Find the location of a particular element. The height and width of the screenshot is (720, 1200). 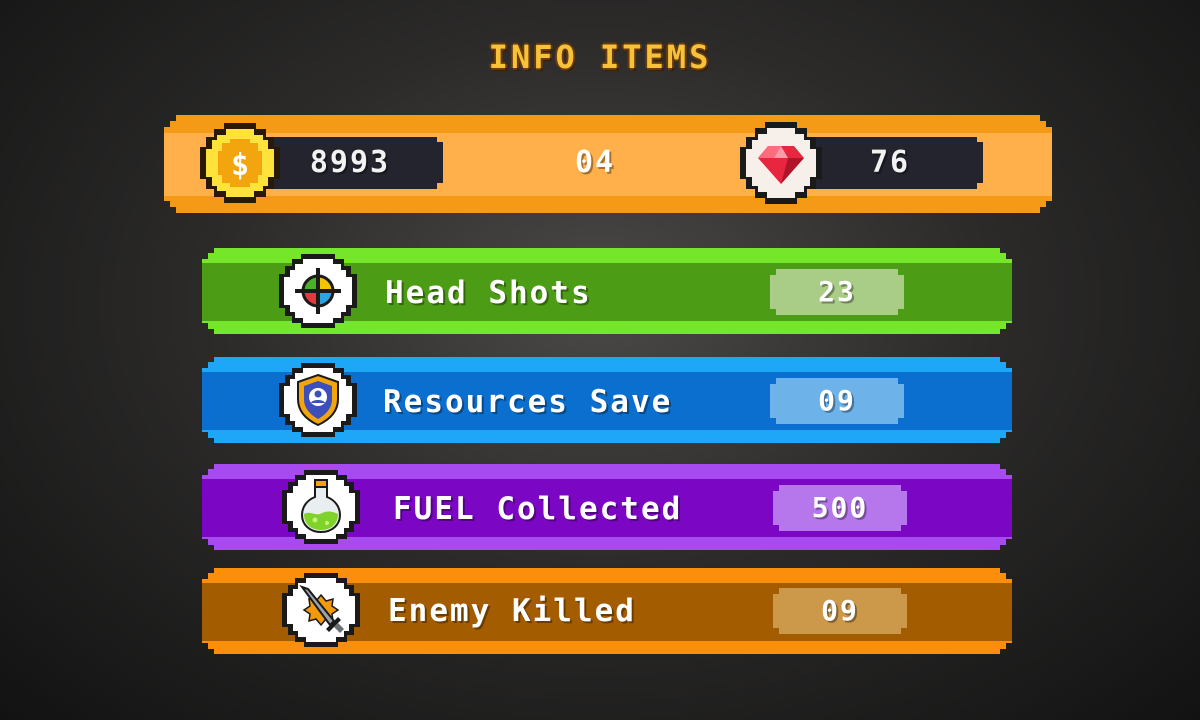

stat-value: 500 is located at coordinates (840, 507).